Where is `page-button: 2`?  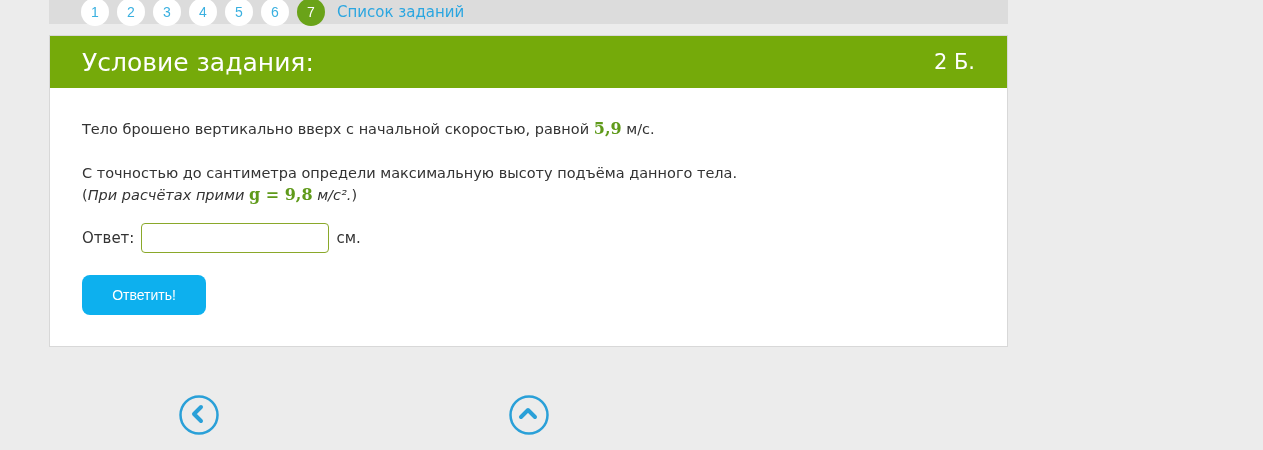
page-button: 2 is located at coordinates (131, 13).